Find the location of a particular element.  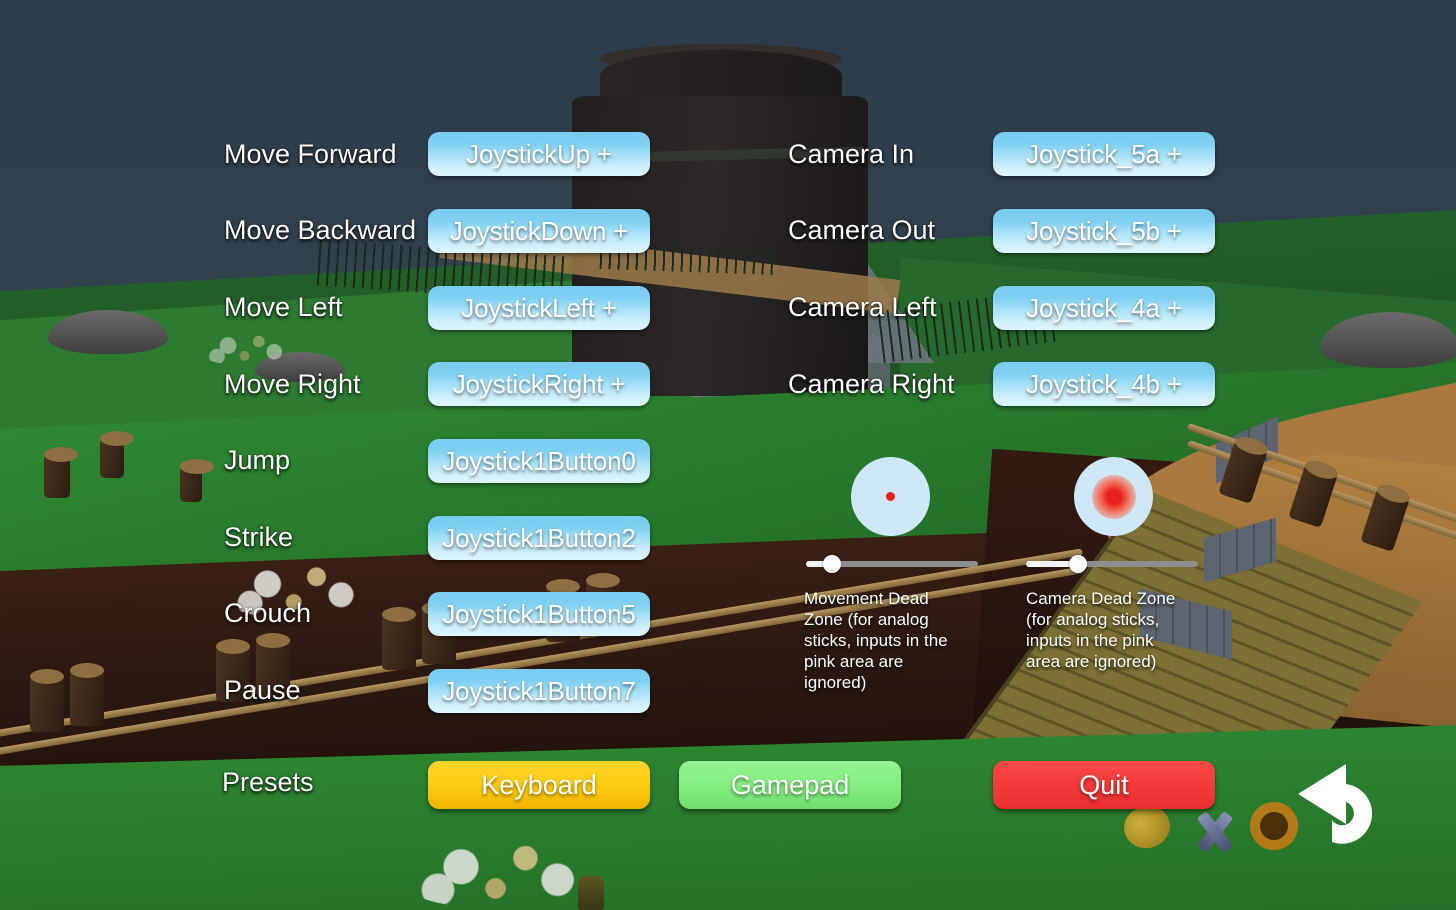

binding-button-jump: Joystick1Button0 is located at coordinates (539, 461).